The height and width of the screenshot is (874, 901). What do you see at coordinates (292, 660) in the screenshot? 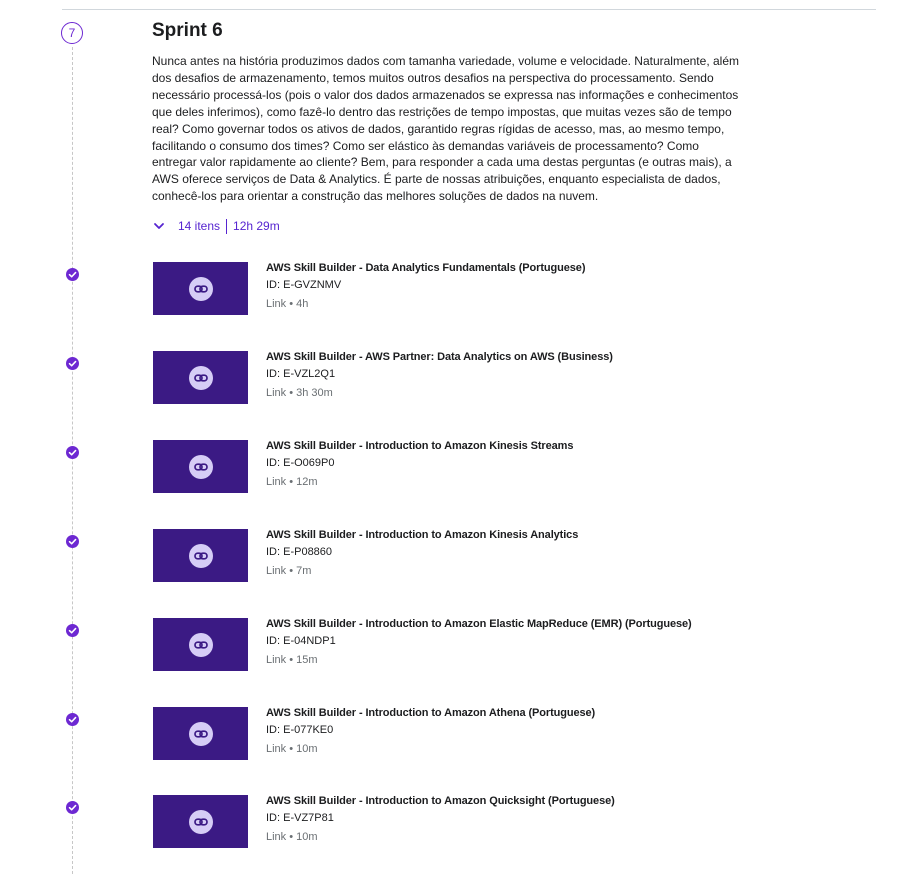
I see `item-meta: Link • 15m` at bounding box center [292, 660].